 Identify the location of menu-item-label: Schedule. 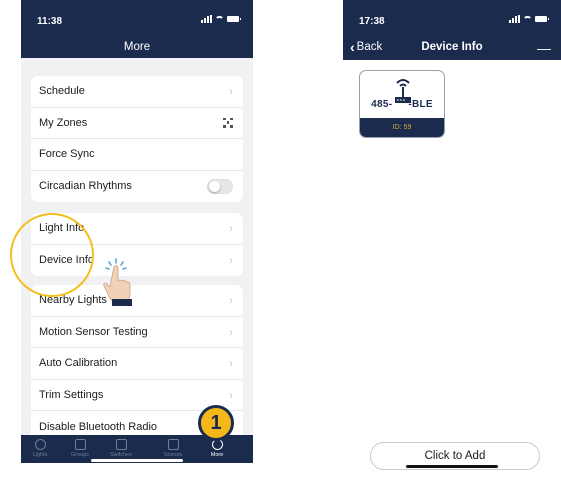
(62, 91).